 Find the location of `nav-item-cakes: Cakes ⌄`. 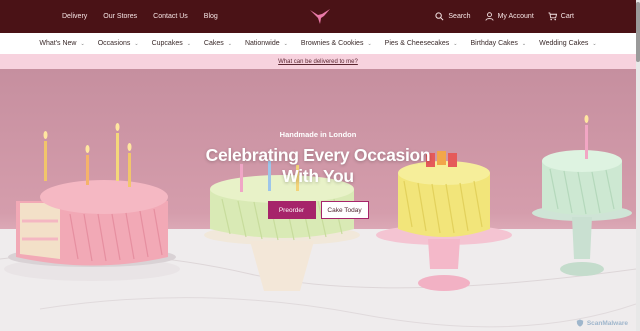

nav-item-cakes: Cakes ⌄ is located at coordinates (218, 43).